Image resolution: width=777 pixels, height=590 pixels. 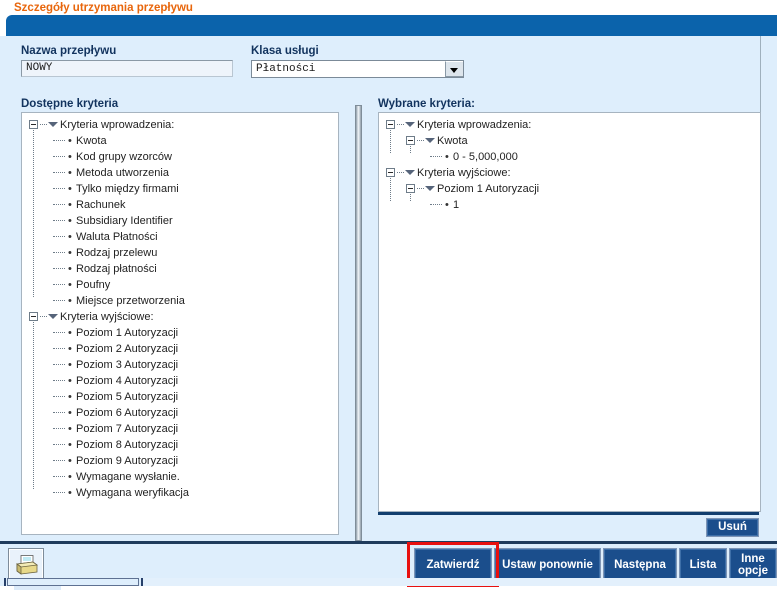 What do you see at coordinates (180, 365) in the screenshot?
I see `available-criteria-node: • Poziom 3 Autoryzacji` at bounding box center [180, 365].